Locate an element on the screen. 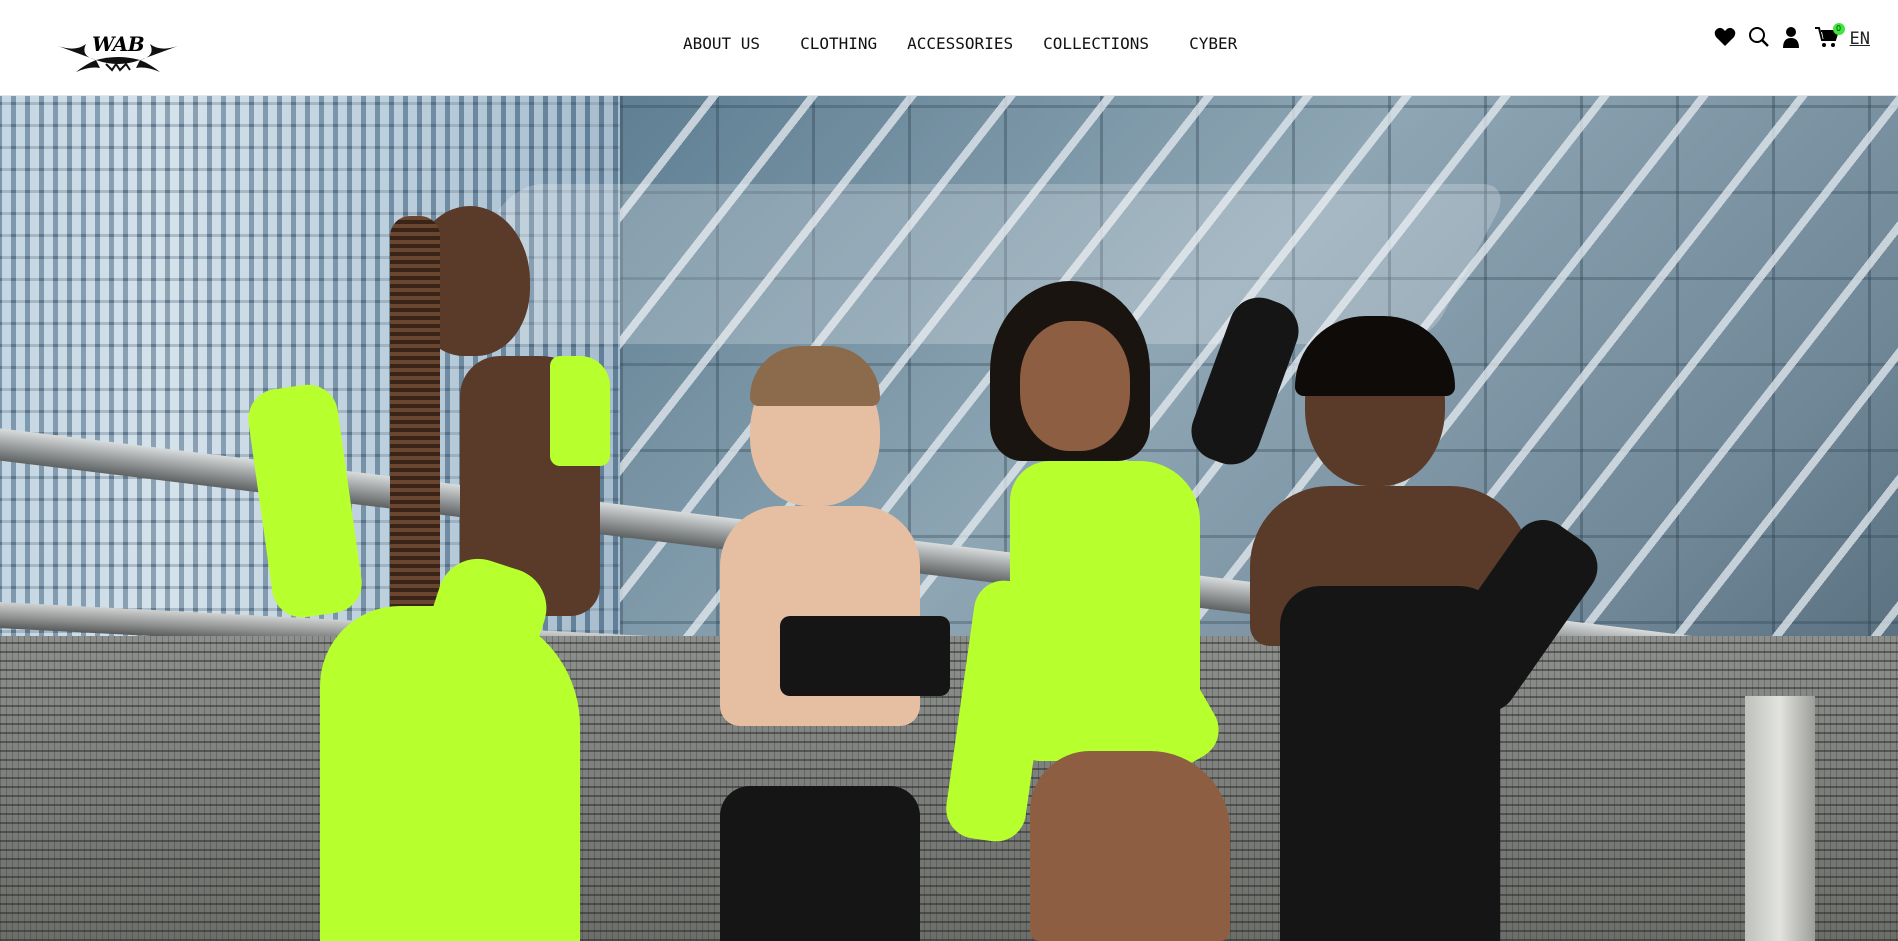 This screenshot has height=941, width=1898. nav-collections: COLLECTIONS is located at coordinates (1096, 43).